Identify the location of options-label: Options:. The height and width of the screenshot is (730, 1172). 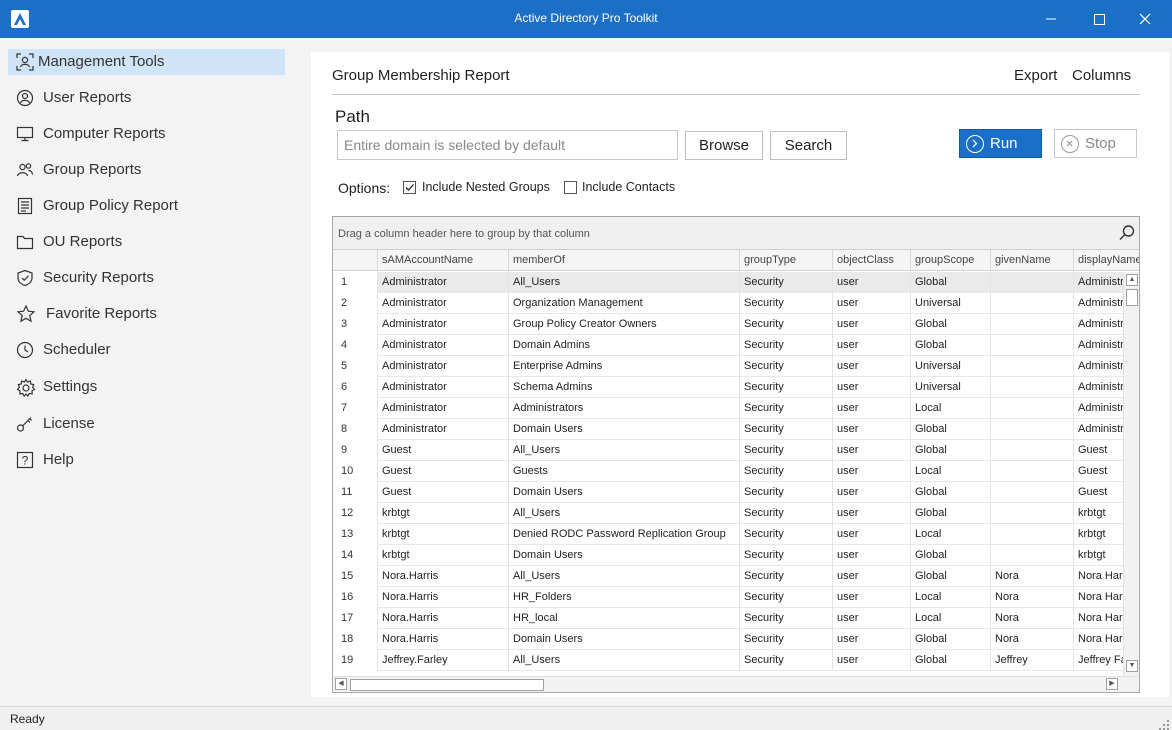
(364, 188).